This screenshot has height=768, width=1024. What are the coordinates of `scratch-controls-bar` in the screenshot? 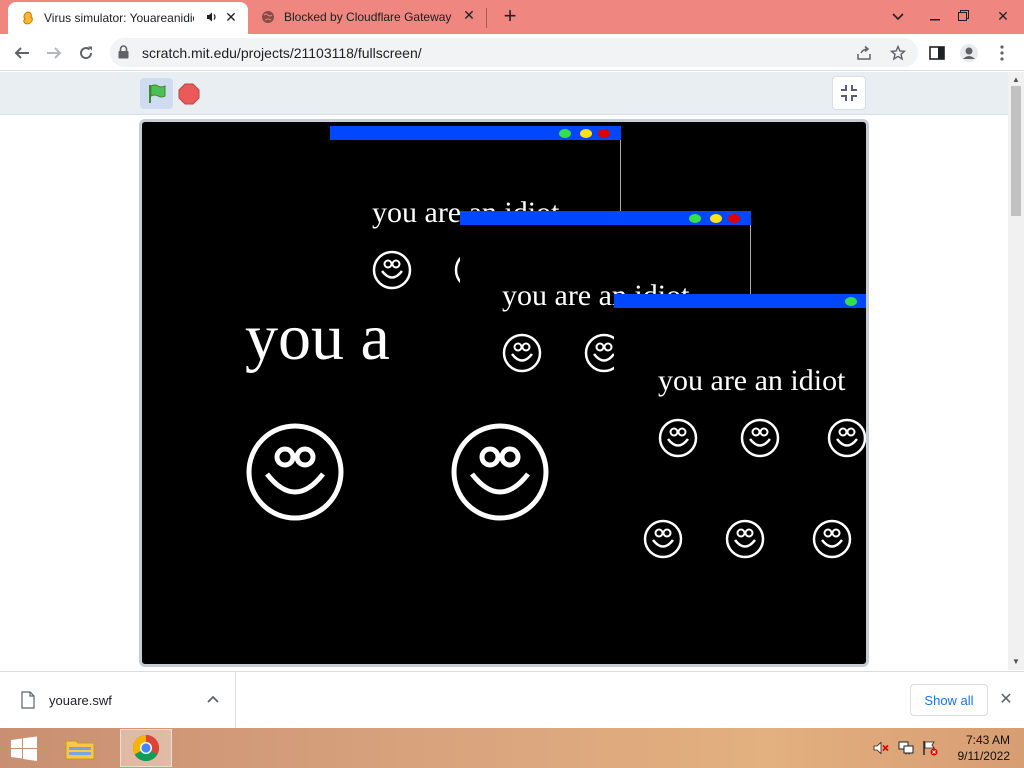 It's located at (504, 93).